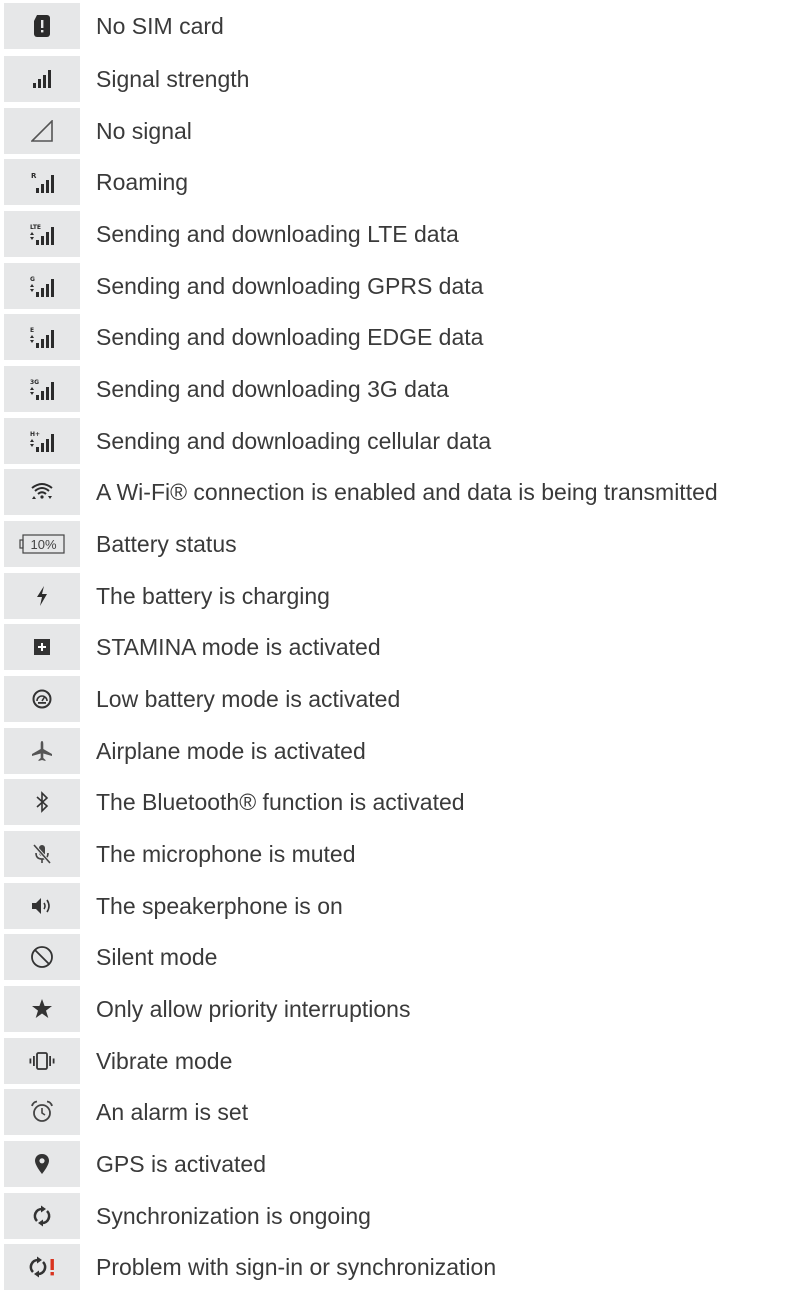 The height and width of the screenshot is (1290, 800). What do you see at coordinates (400, 596) in the screenshot?
I see `list-item: The battery is charging` at bounding box center [400, 596].